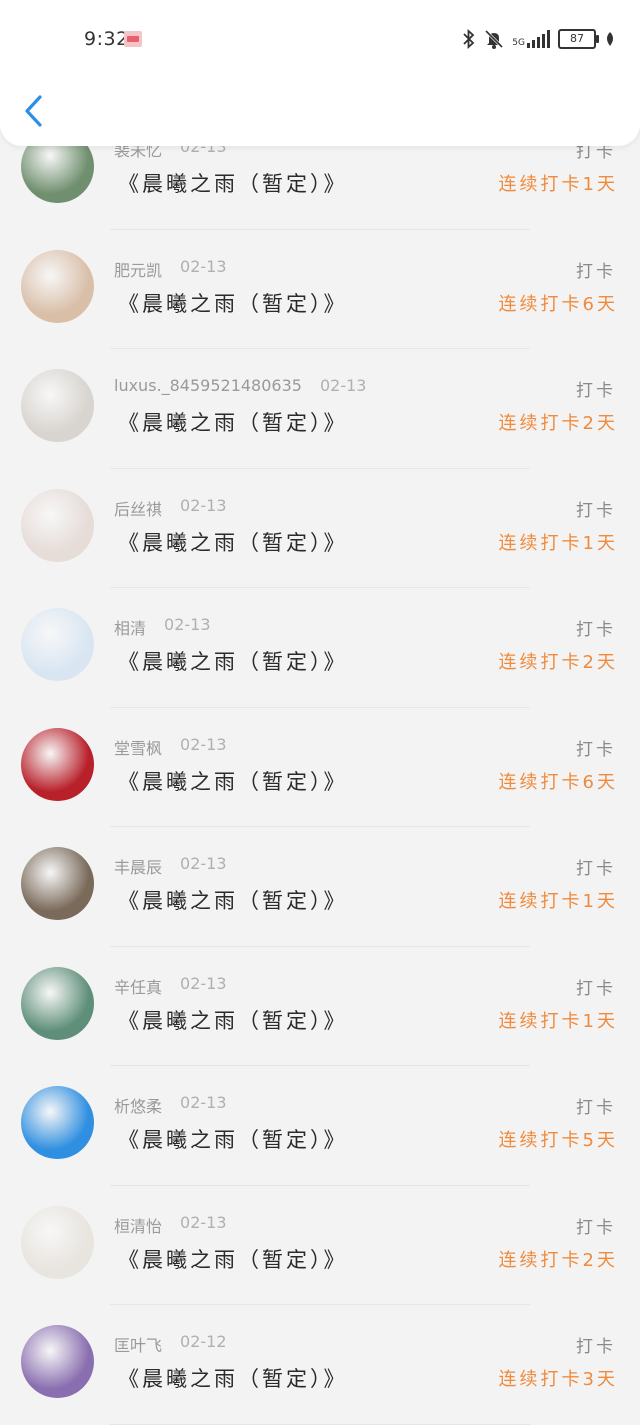 This screenshot has height=1425, width=640. What do you see at coordinates (578, 39) in the screenshot?
I see `battery-icon: 87` at bounding box center [578, 39].